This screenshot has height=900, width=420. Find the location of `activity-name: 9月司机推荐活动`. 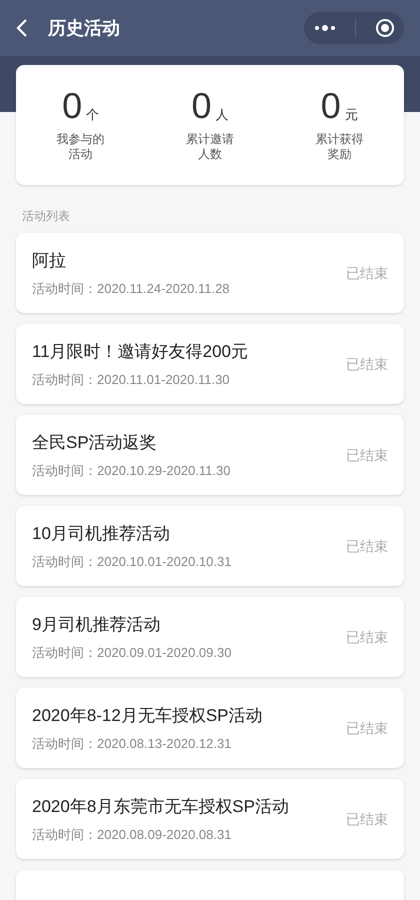

activity-name: 9月司机推荐活动 is located at coordinates (97, 625).